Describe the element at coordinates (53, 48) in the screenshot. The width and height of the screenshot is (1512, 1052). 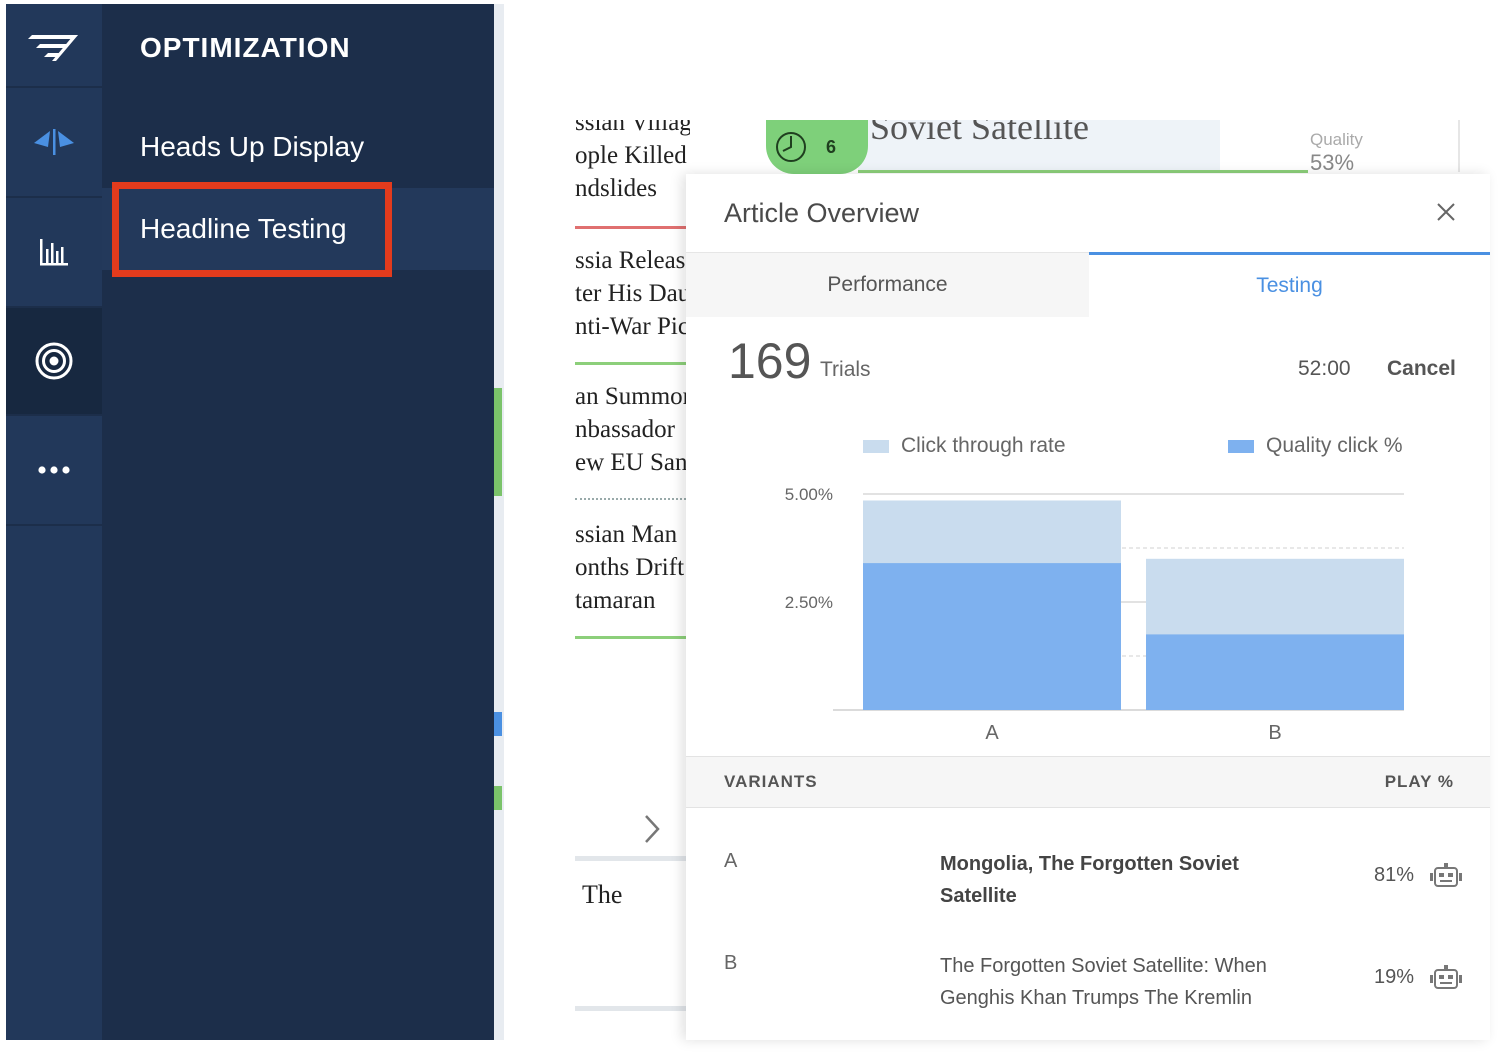
I see `logo-icon` at that location.